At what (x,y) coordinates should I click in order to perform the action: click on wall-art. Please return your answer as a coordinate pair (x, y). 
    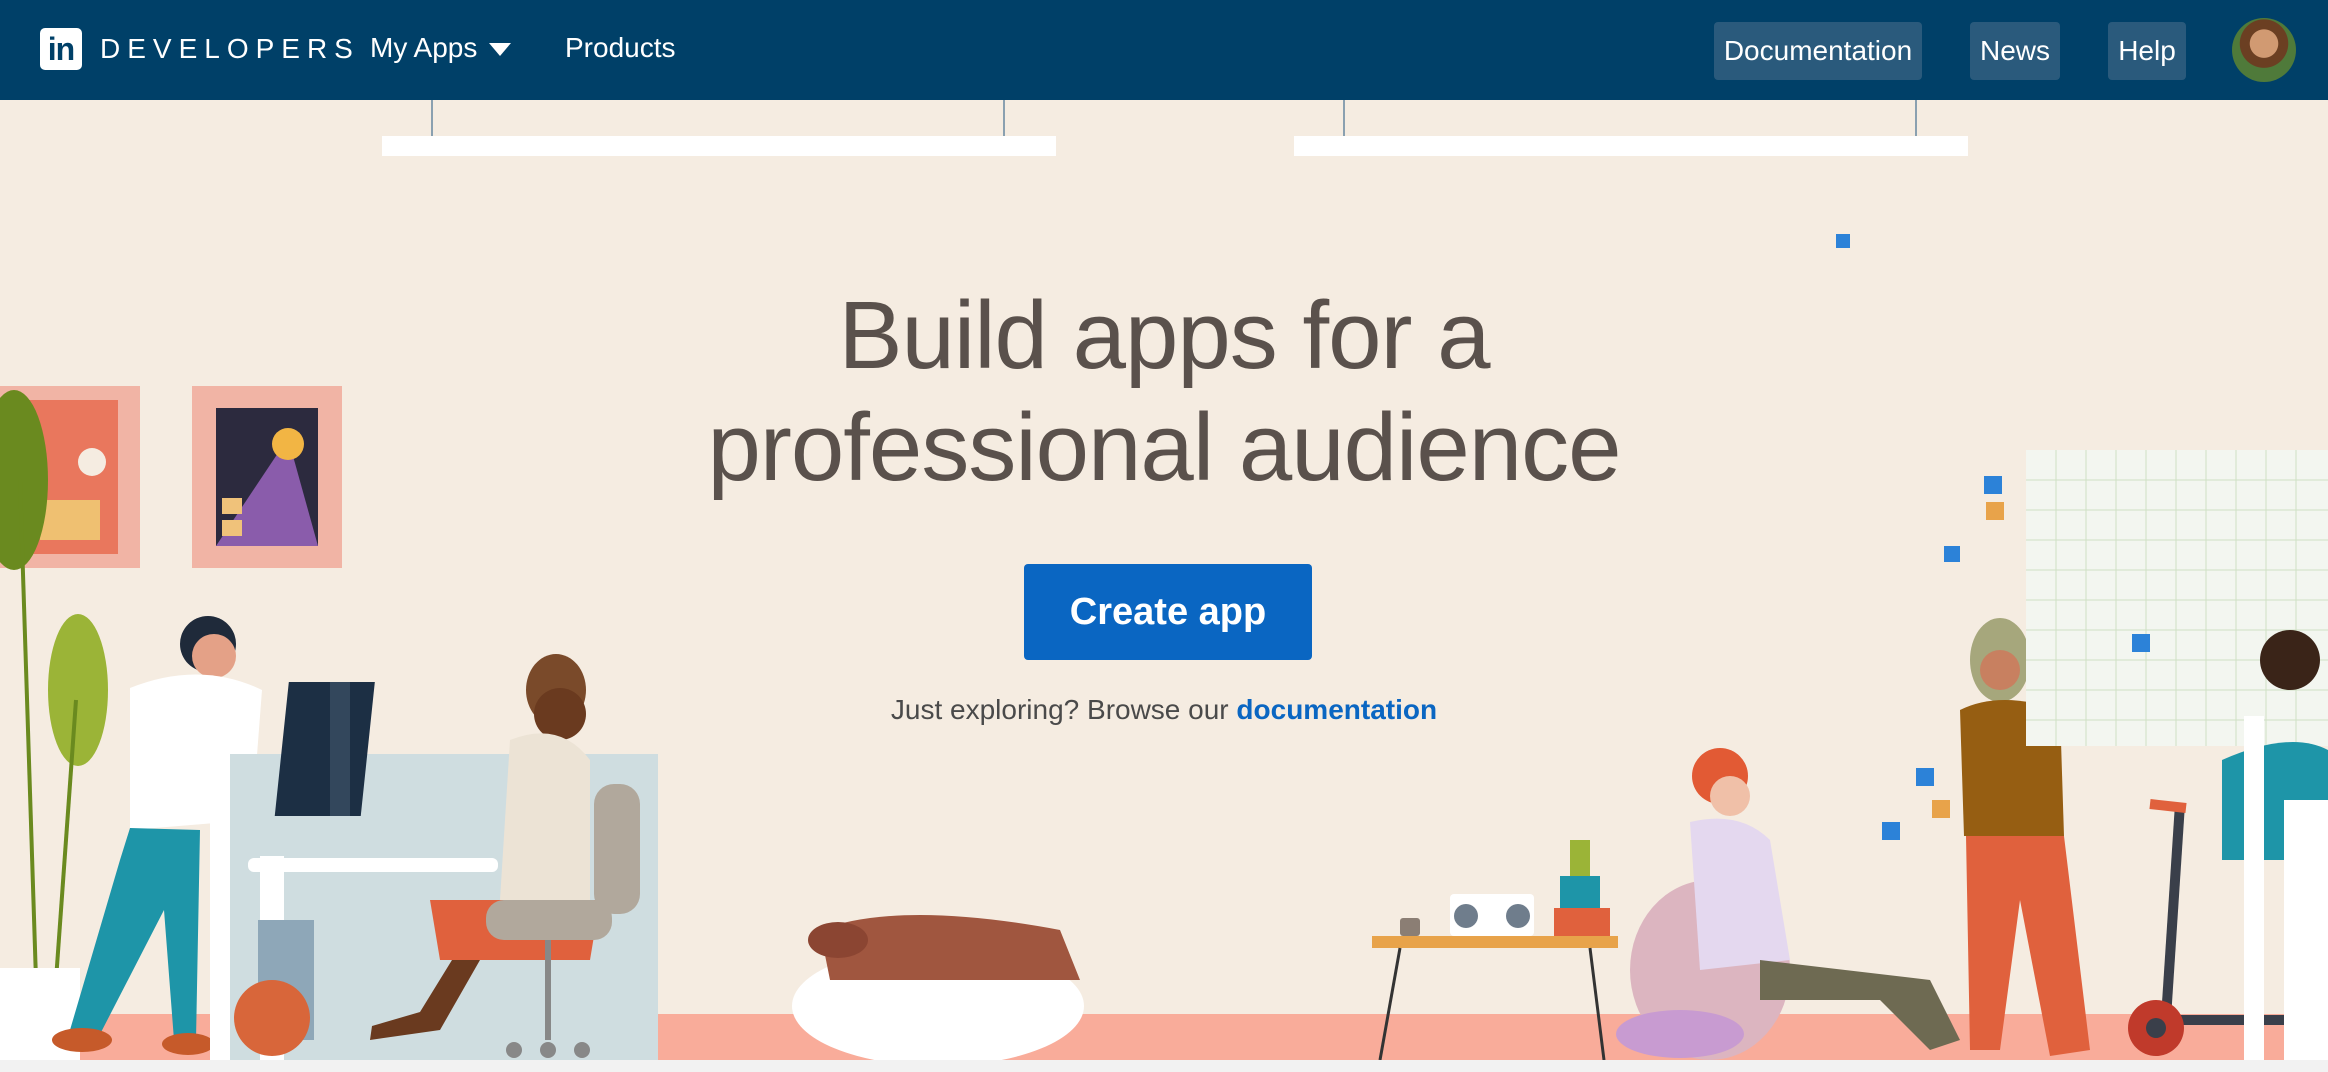
    Looking at the image, I should click on (171, 477).